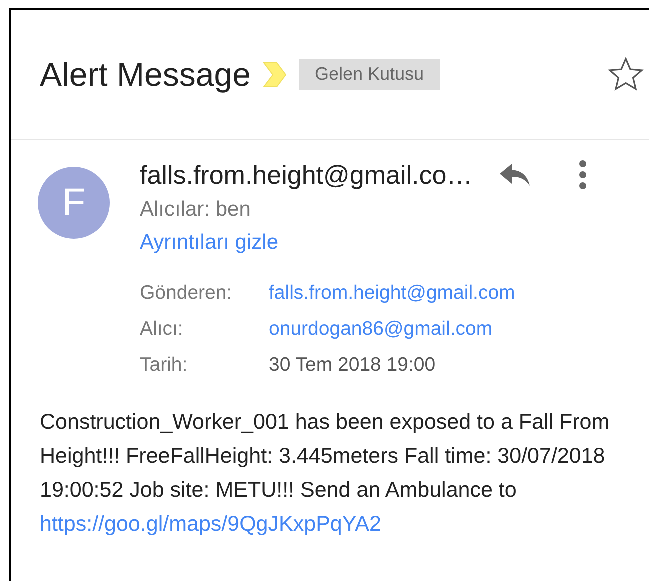 This screenshot has height=581, width=649. Describe the element at coordinates (459, 293) in the screenshot. I see `email-link: falls.from.height@gmail.com` at that location.